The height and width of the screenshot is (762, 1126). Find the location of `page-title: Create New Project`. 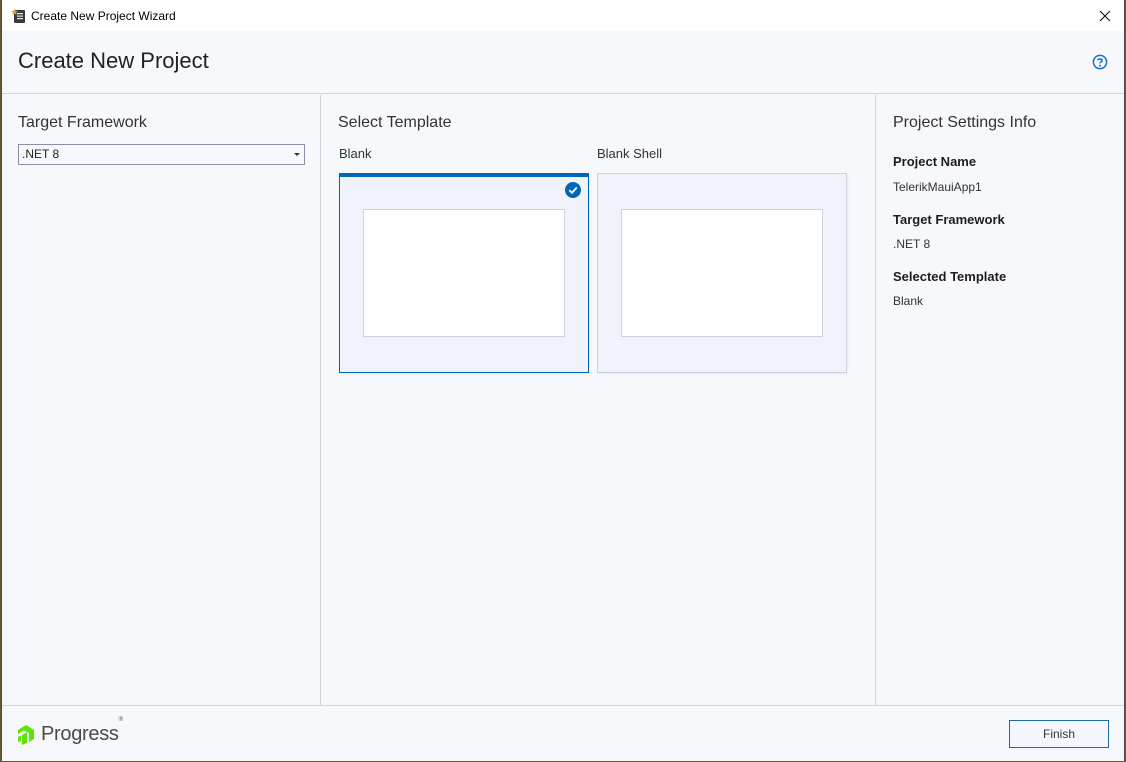

page-title: Create New Project is located at coordinates (113, 60).